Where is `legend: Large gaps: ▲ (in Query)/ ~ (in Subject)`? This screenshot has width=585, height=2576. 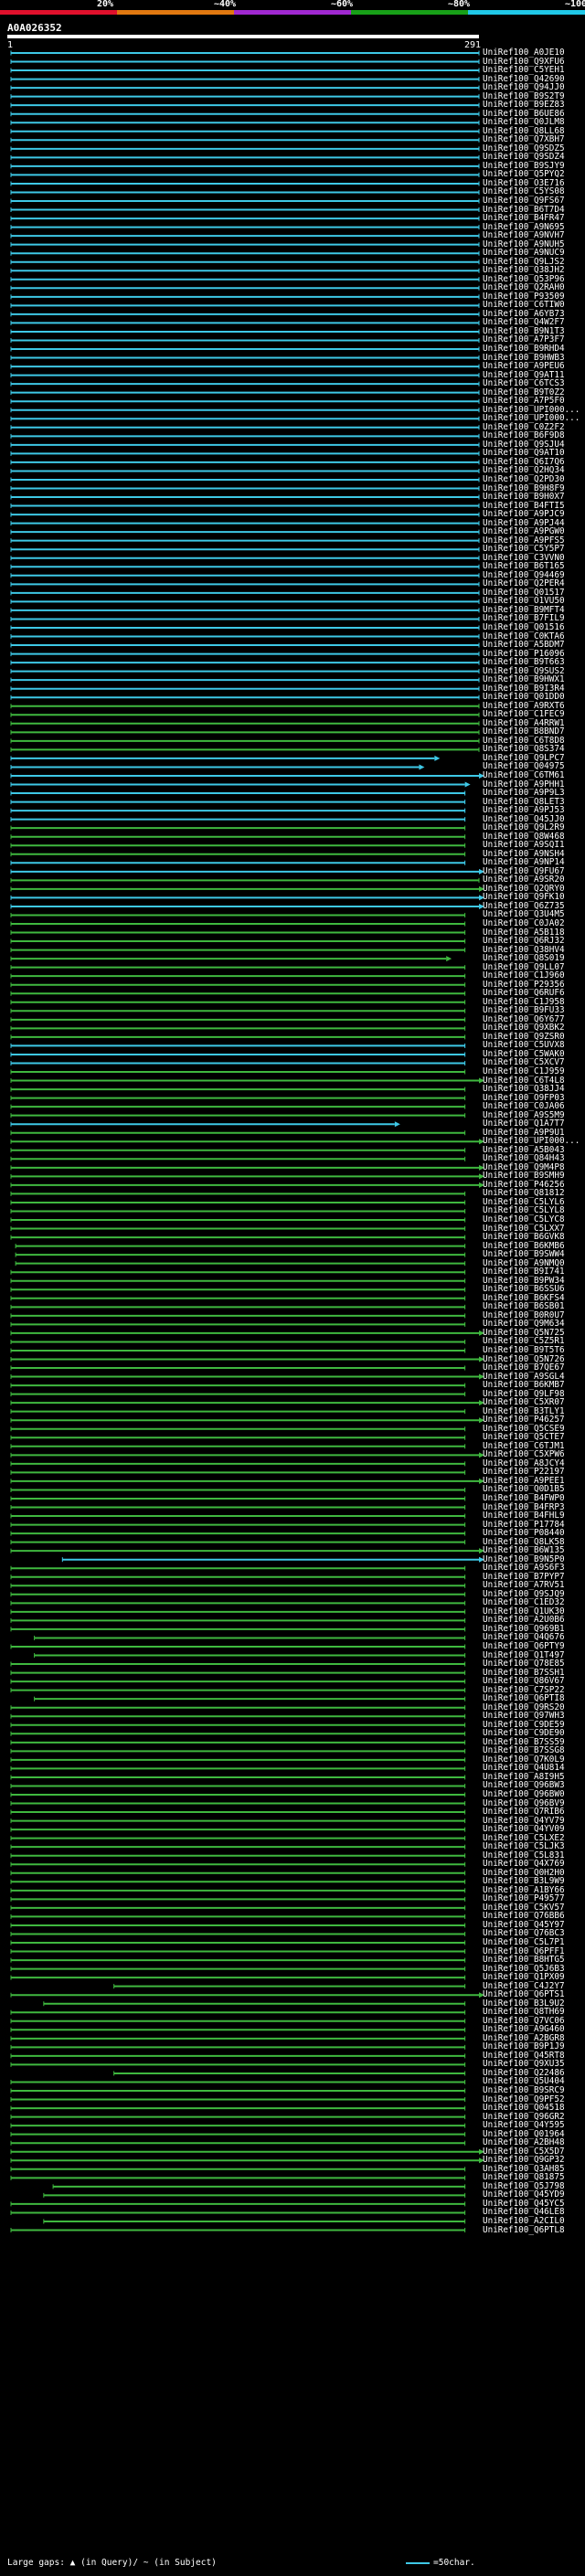
legend: Large gaps: ▲ (in Query)/ ~ (in Subject) is located at coordinates (112, 2563).